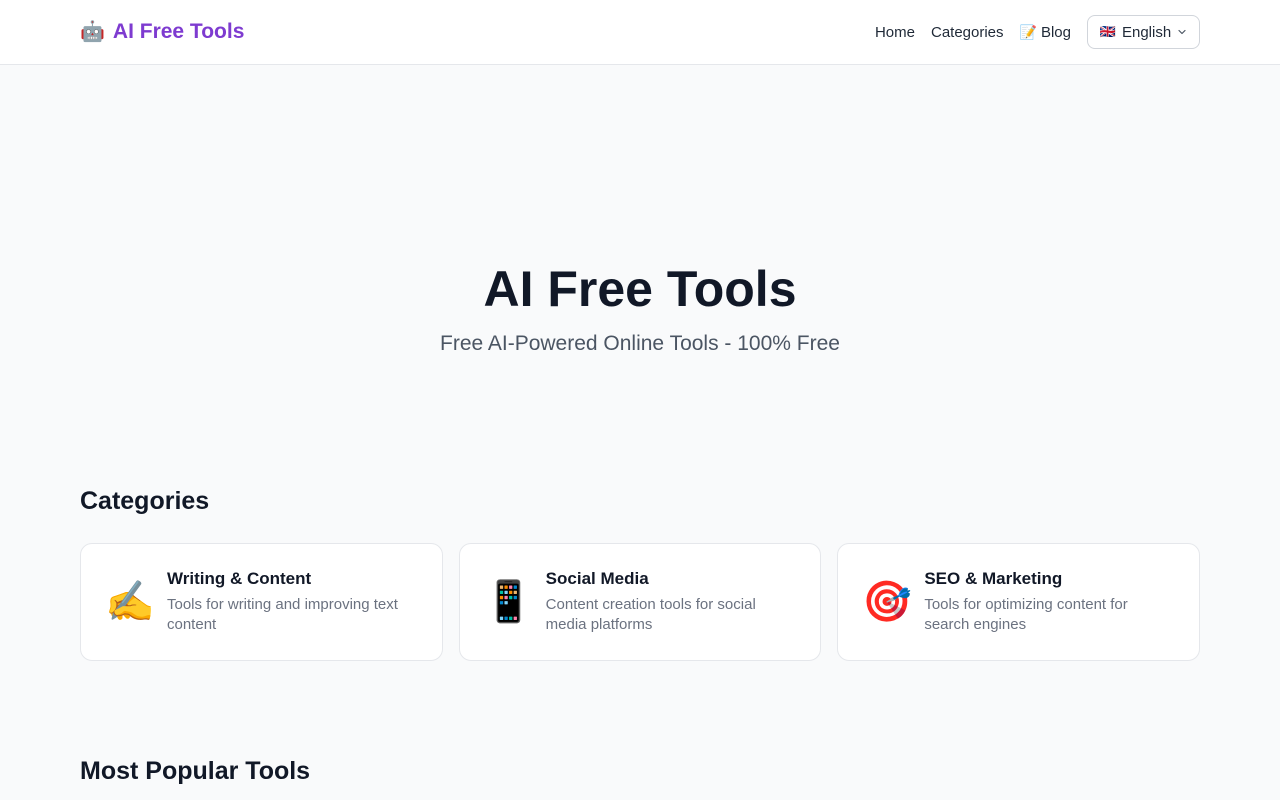  I want to click on category-title: Social Media, so click(597, 578).